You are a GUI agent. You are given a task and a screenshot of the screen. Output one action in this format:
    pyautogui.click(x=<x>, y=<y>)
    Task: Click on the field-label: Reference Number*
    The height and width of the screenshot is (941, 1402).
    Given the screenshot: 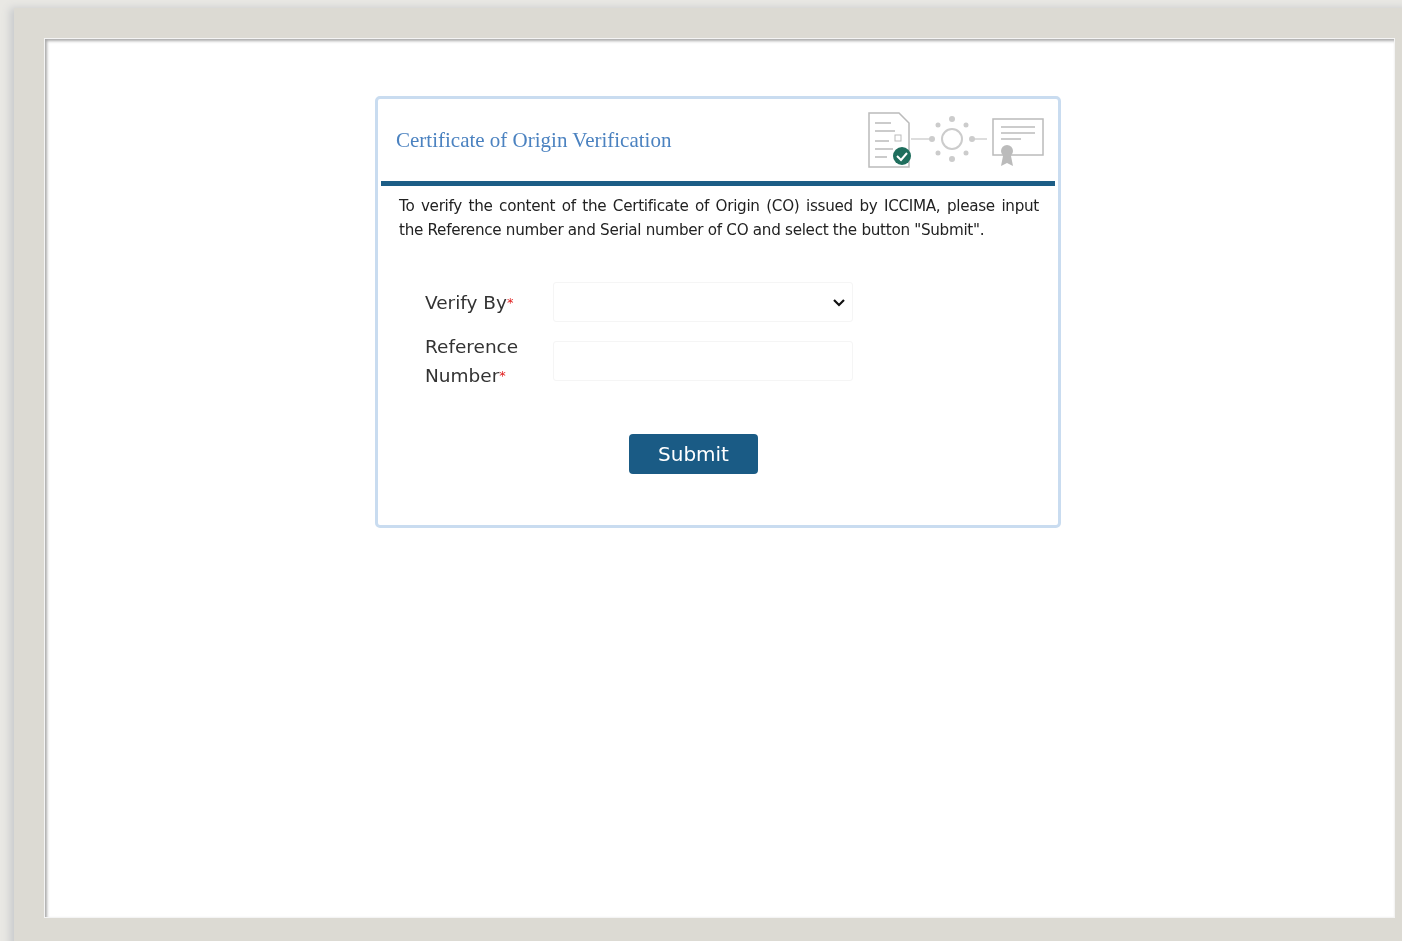 What is the action you would take?
    pyautogui.click(x=472, y=361)
    